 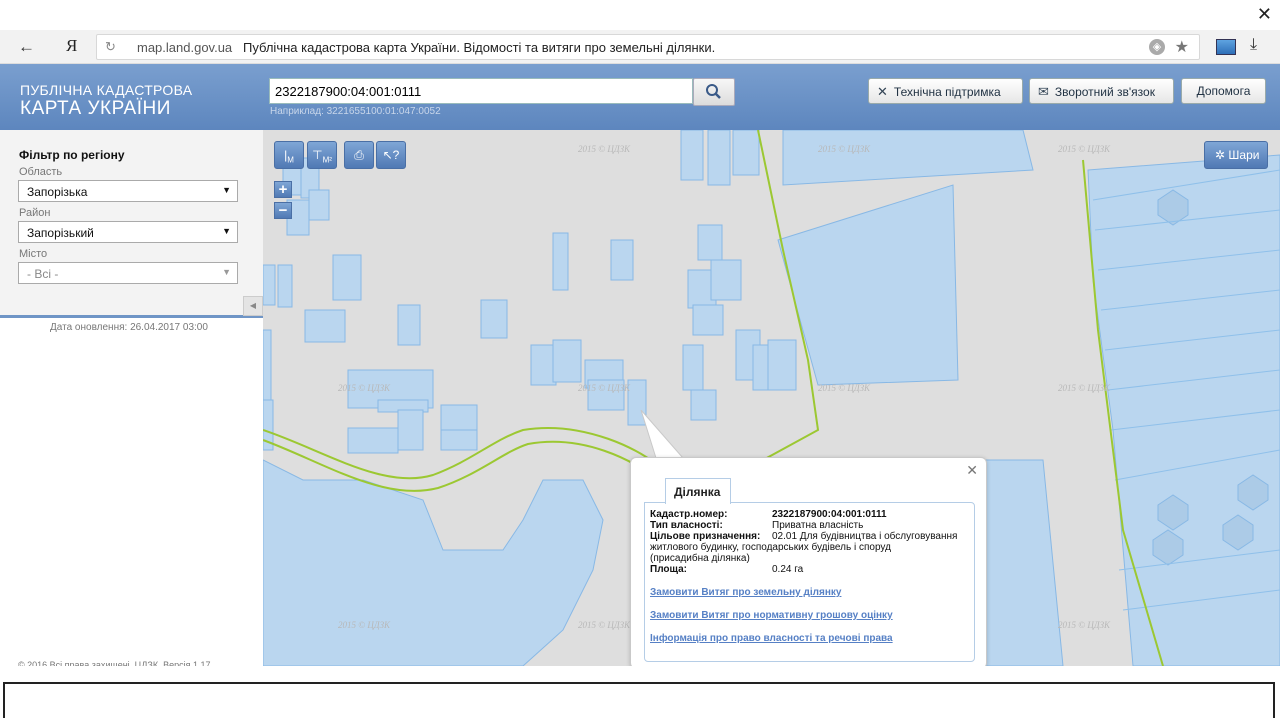 I want to click on field-ownership-type: Тип власності: Приватна власність, so click(x=757, y=525).